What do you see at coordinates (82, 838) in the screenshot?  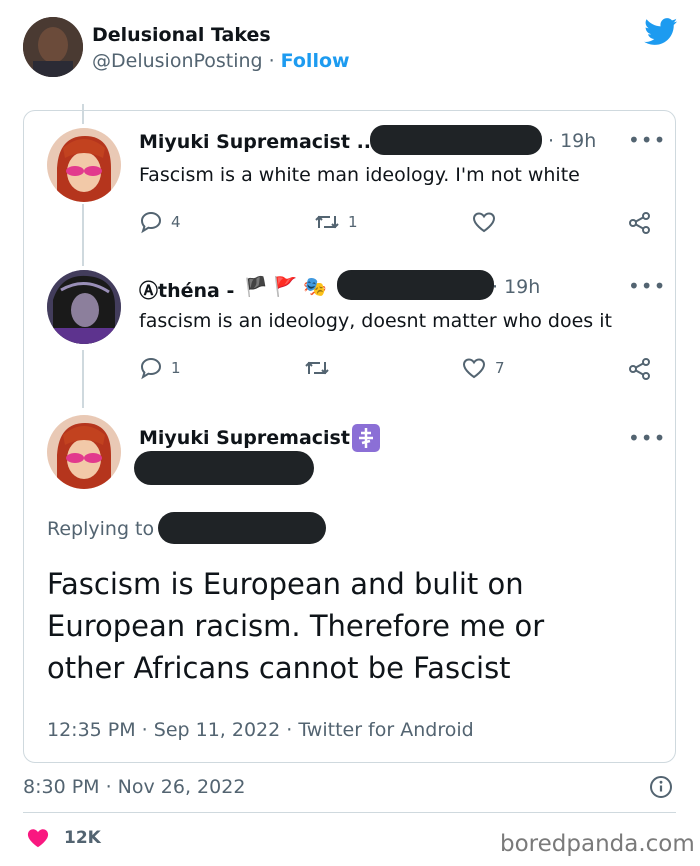 I see `like-total: 12K` at bounding box center [82, 838].